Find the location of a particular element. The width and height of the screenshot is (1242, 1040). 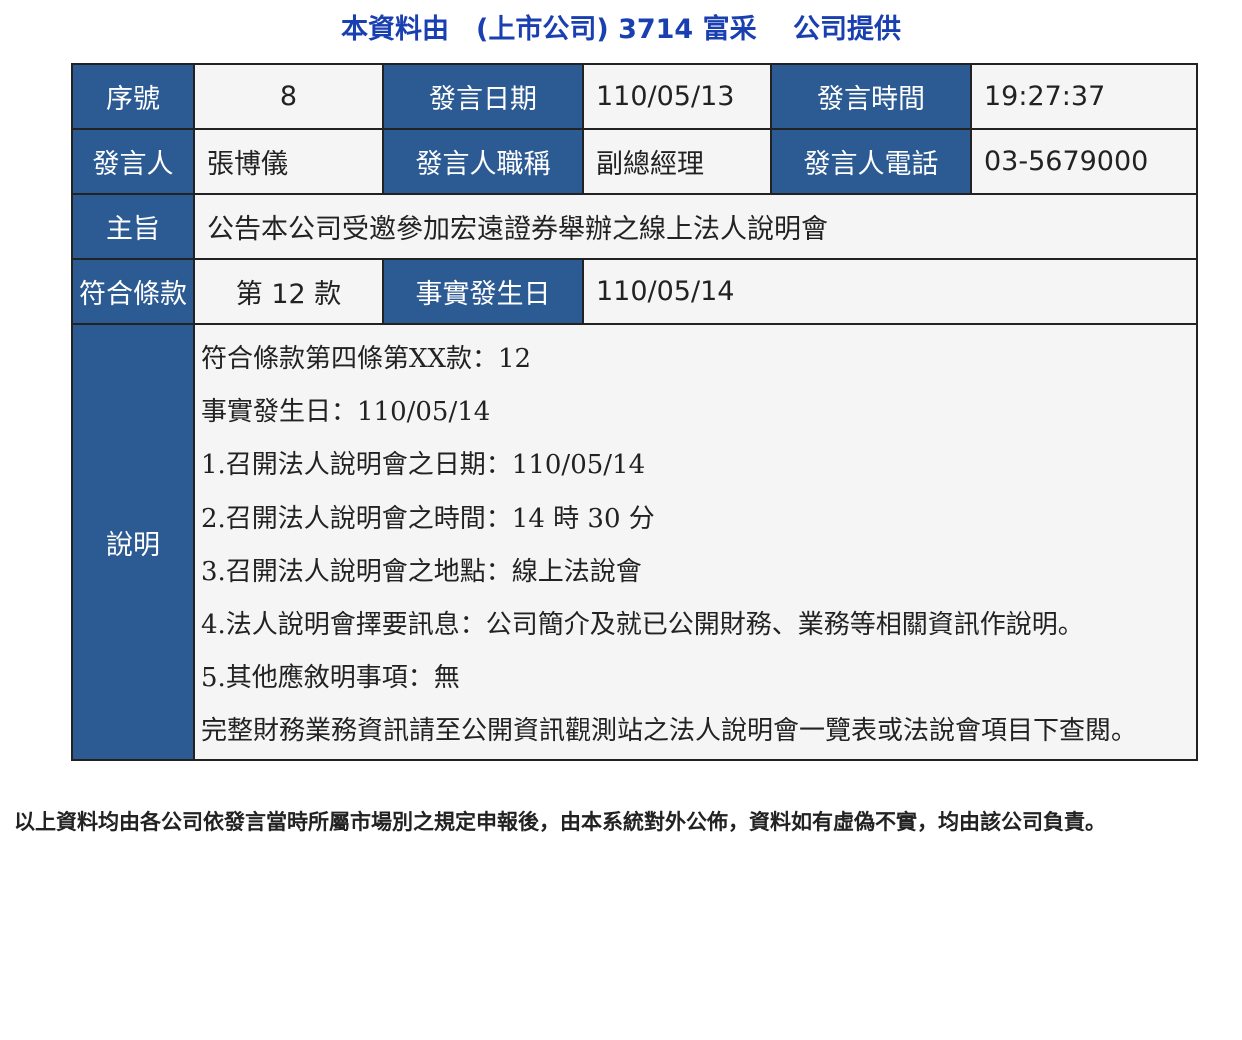

event-date-value: 110/05/14 is located at coordinates (890, 291).